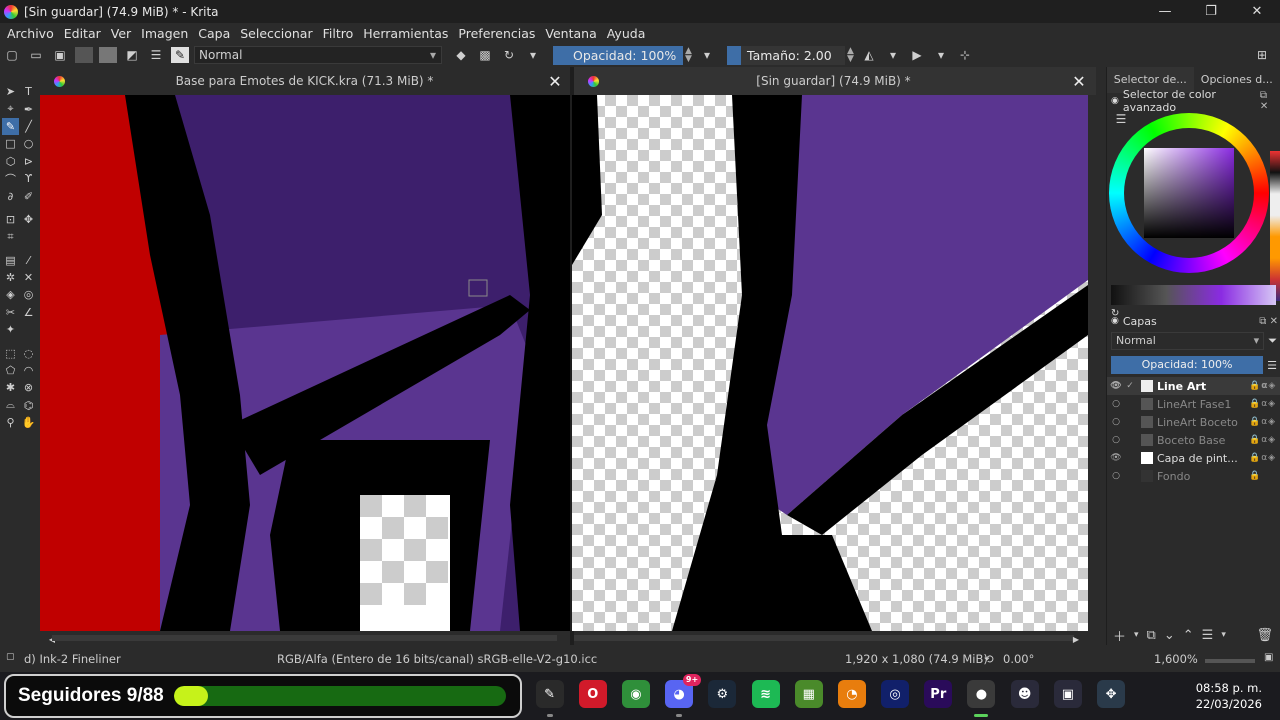  Describe the element at coordinates (10, 329) in the screenshot. I see `reference-tool-icon: ✦` at that location.